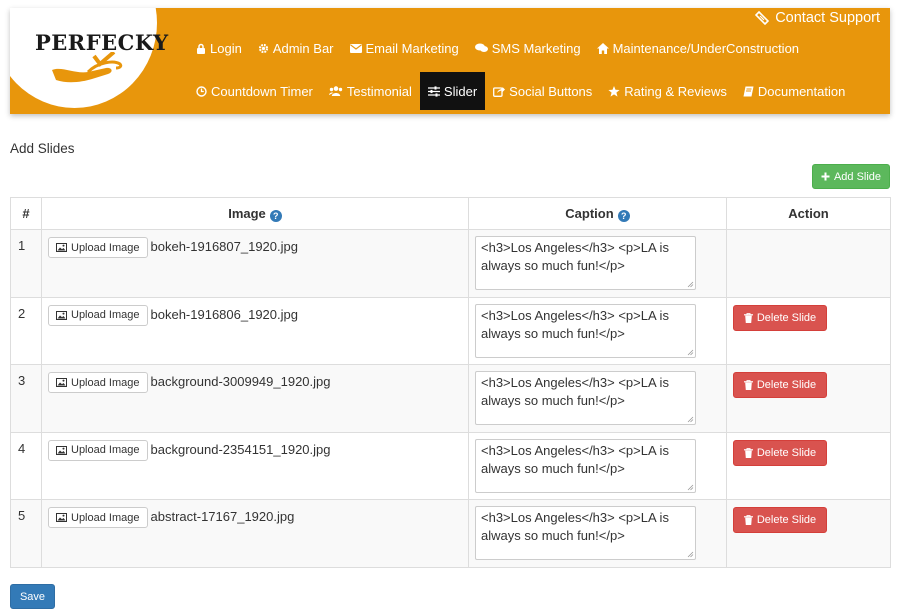 The height and width of the screenshot is (614, 900). I want to click on nav-item-label: Countdown Timer, so click(262, 91).